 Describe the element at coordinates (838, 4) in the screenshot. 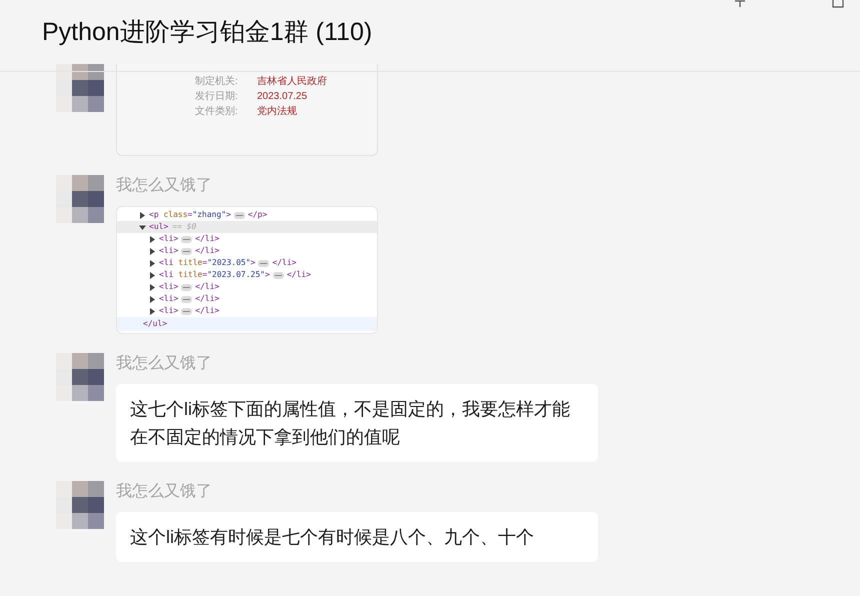

I see `window-icon` at that location.